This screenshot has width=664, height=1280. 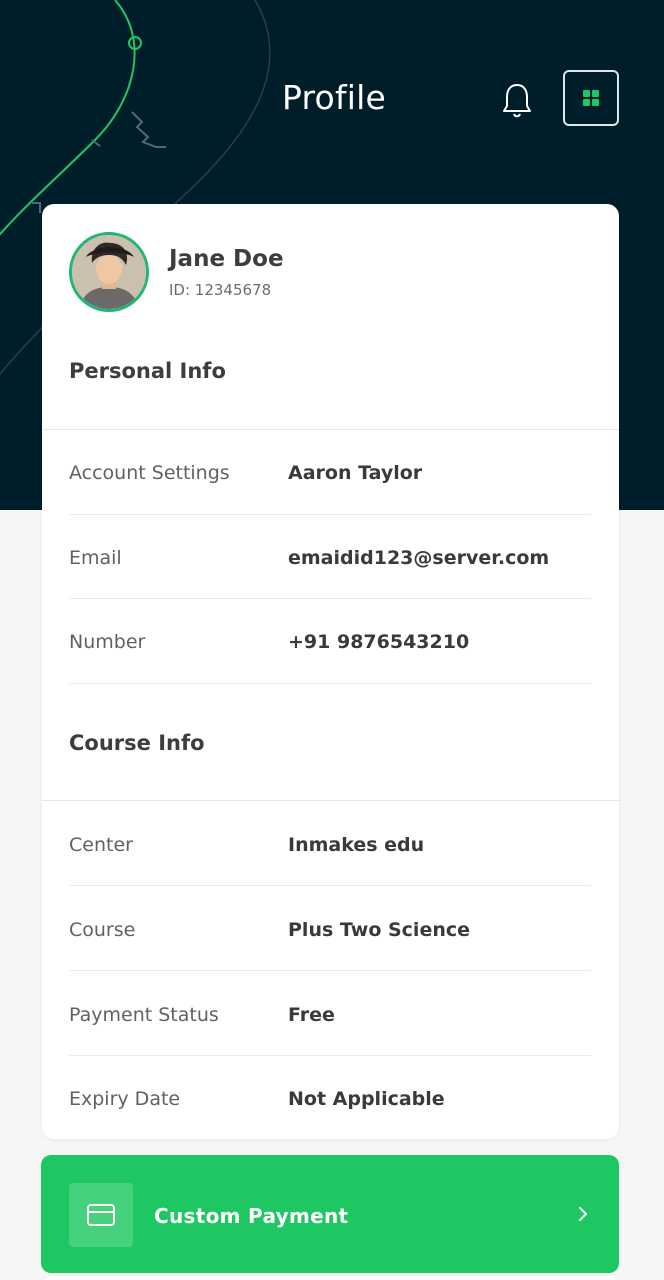 I want to click on custom-payment-label: Custom Payment, so click(x=251, y=1216).